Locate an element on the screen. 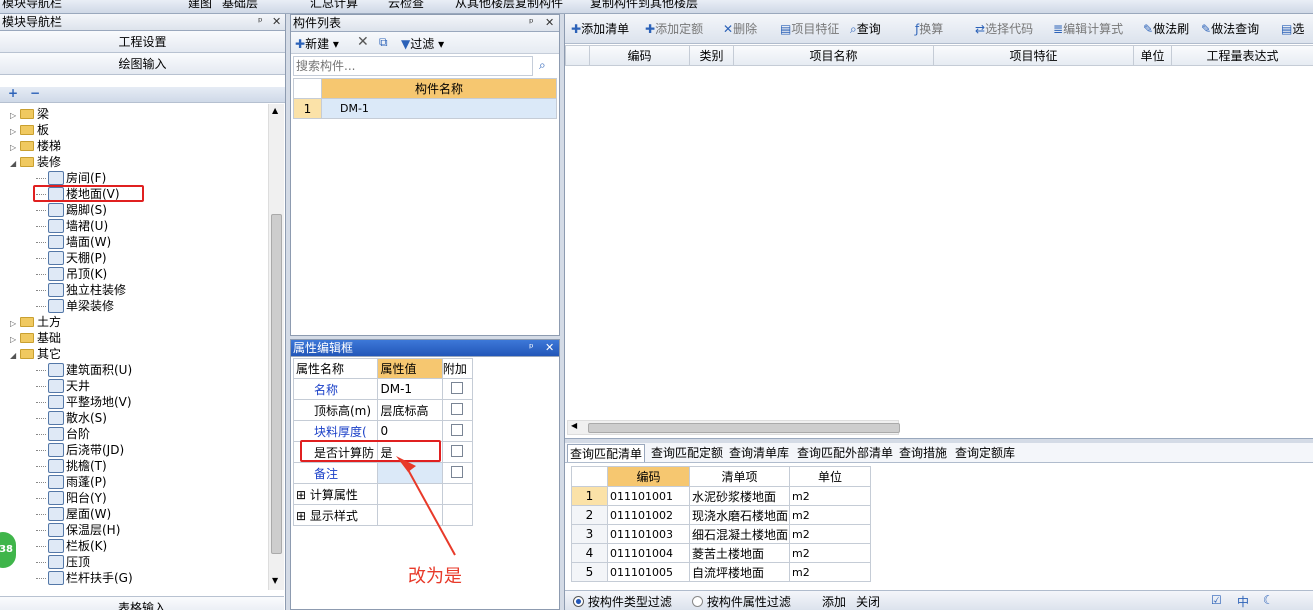 Image resolution: width=1313 pixels, height=610 pixels. tree-leaf-item: 压顶 is located at coordinates (63, 562).